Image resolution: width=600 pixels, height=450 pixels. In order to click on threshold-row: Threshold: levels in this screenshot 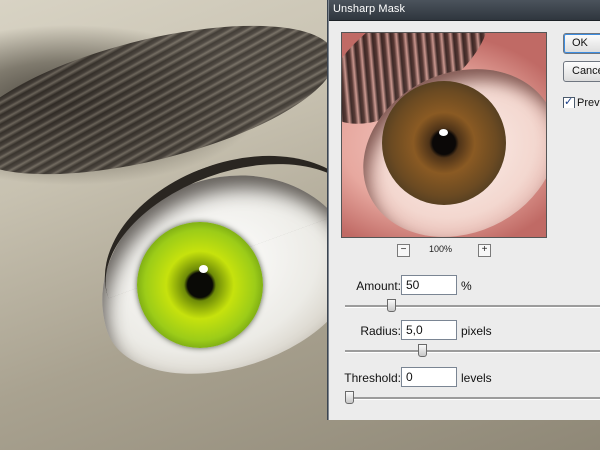, I will do `click(464, 378)`.